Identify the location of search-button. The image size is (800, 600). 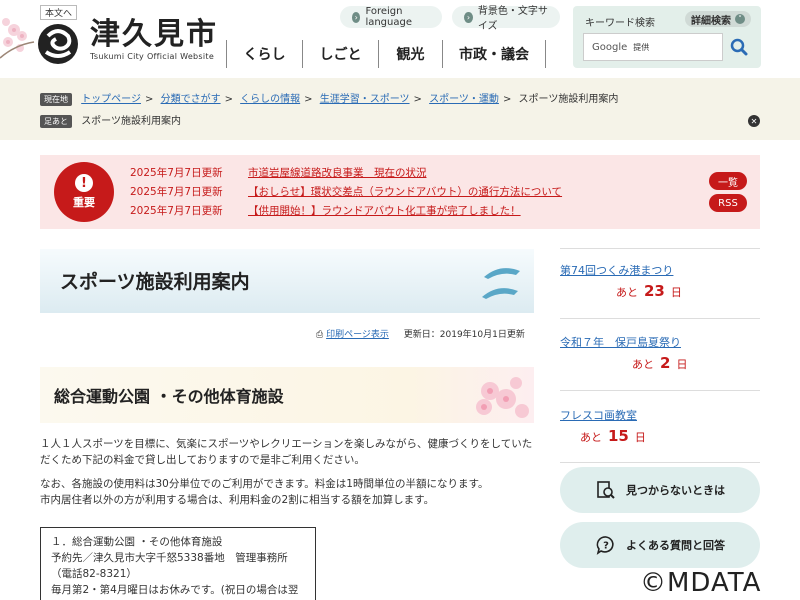
(739, 47).